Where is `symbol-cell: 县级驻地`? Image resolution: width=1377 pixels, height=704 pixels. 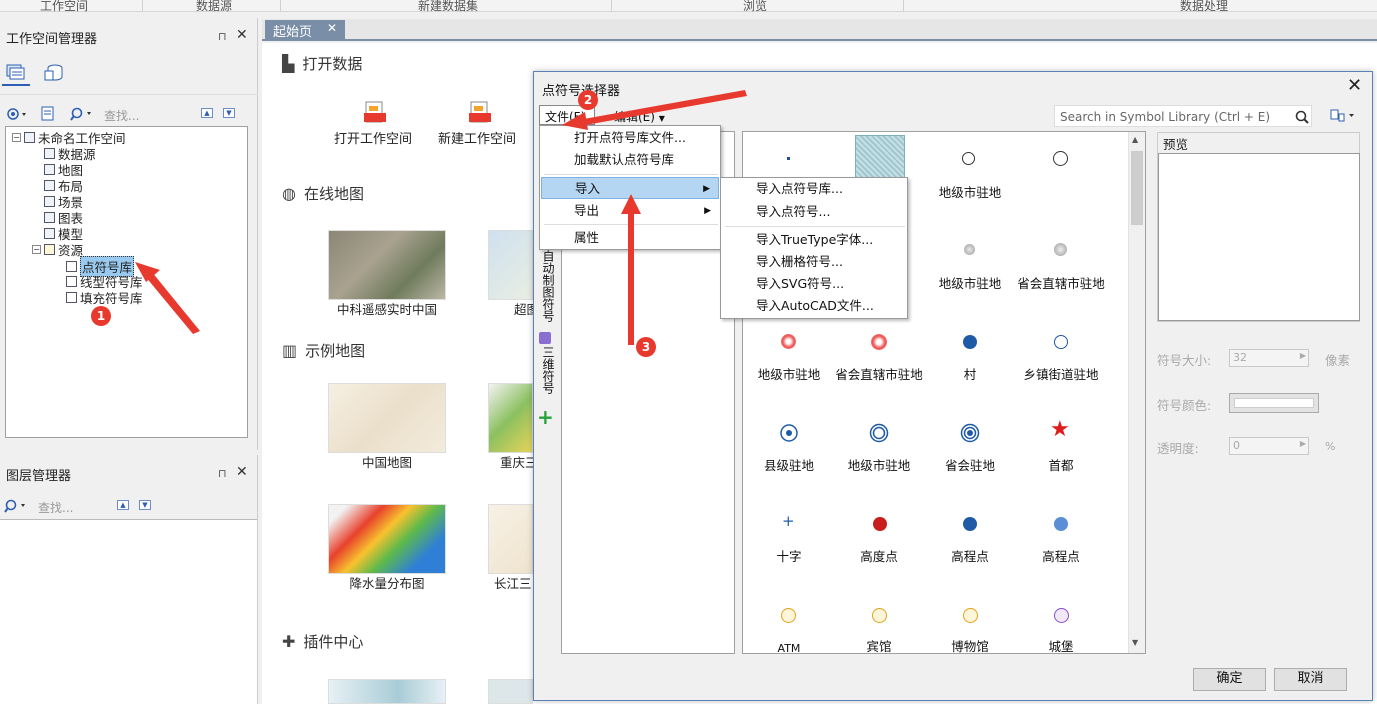 symbol-cell: 县级驻地 is located at coordinates (789, 465).